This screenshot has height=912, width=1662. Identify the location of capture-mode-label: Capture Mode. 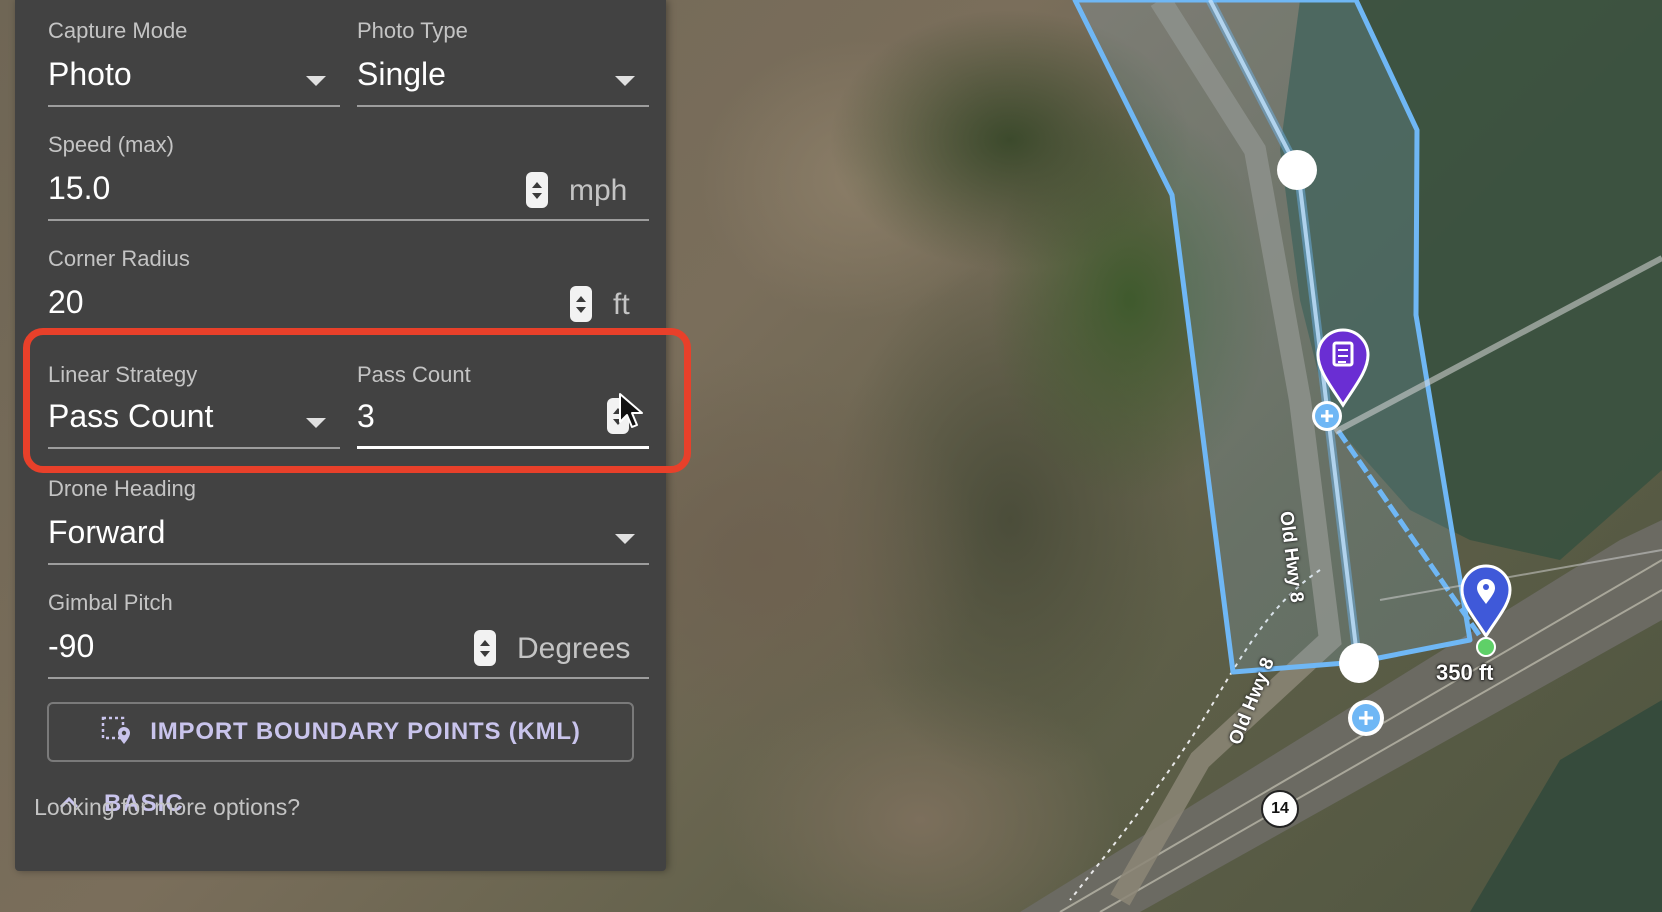
(118, 30).